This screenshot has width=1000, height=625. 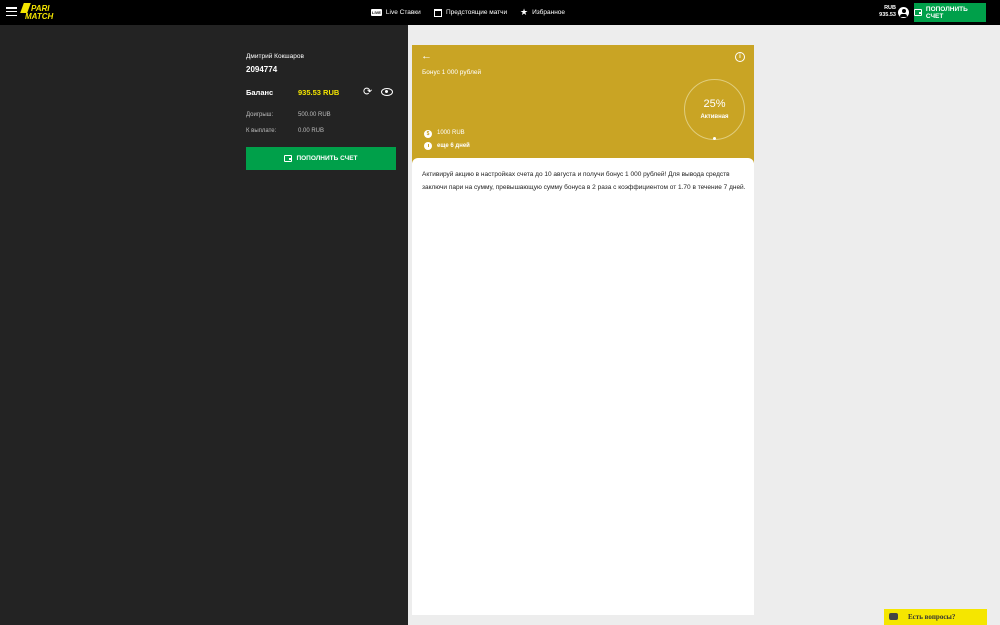 I want to click on eye-icon, so click(x=387, y=92).